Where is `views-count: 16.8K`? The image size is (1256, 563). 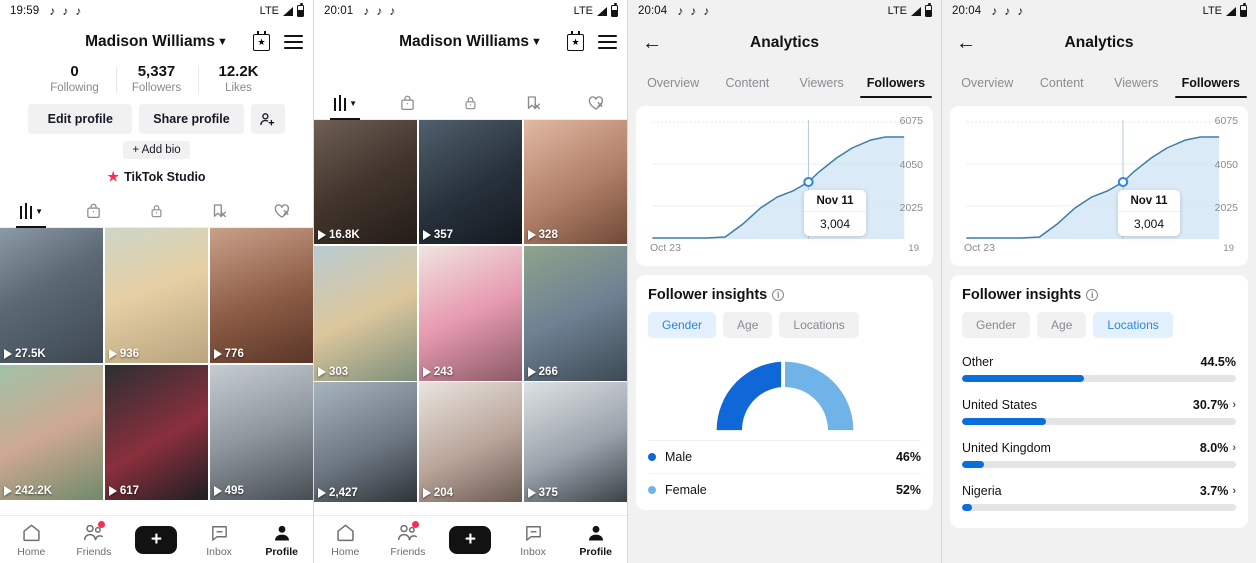 views-count: 16.8K is located at coordinates (344, 235).